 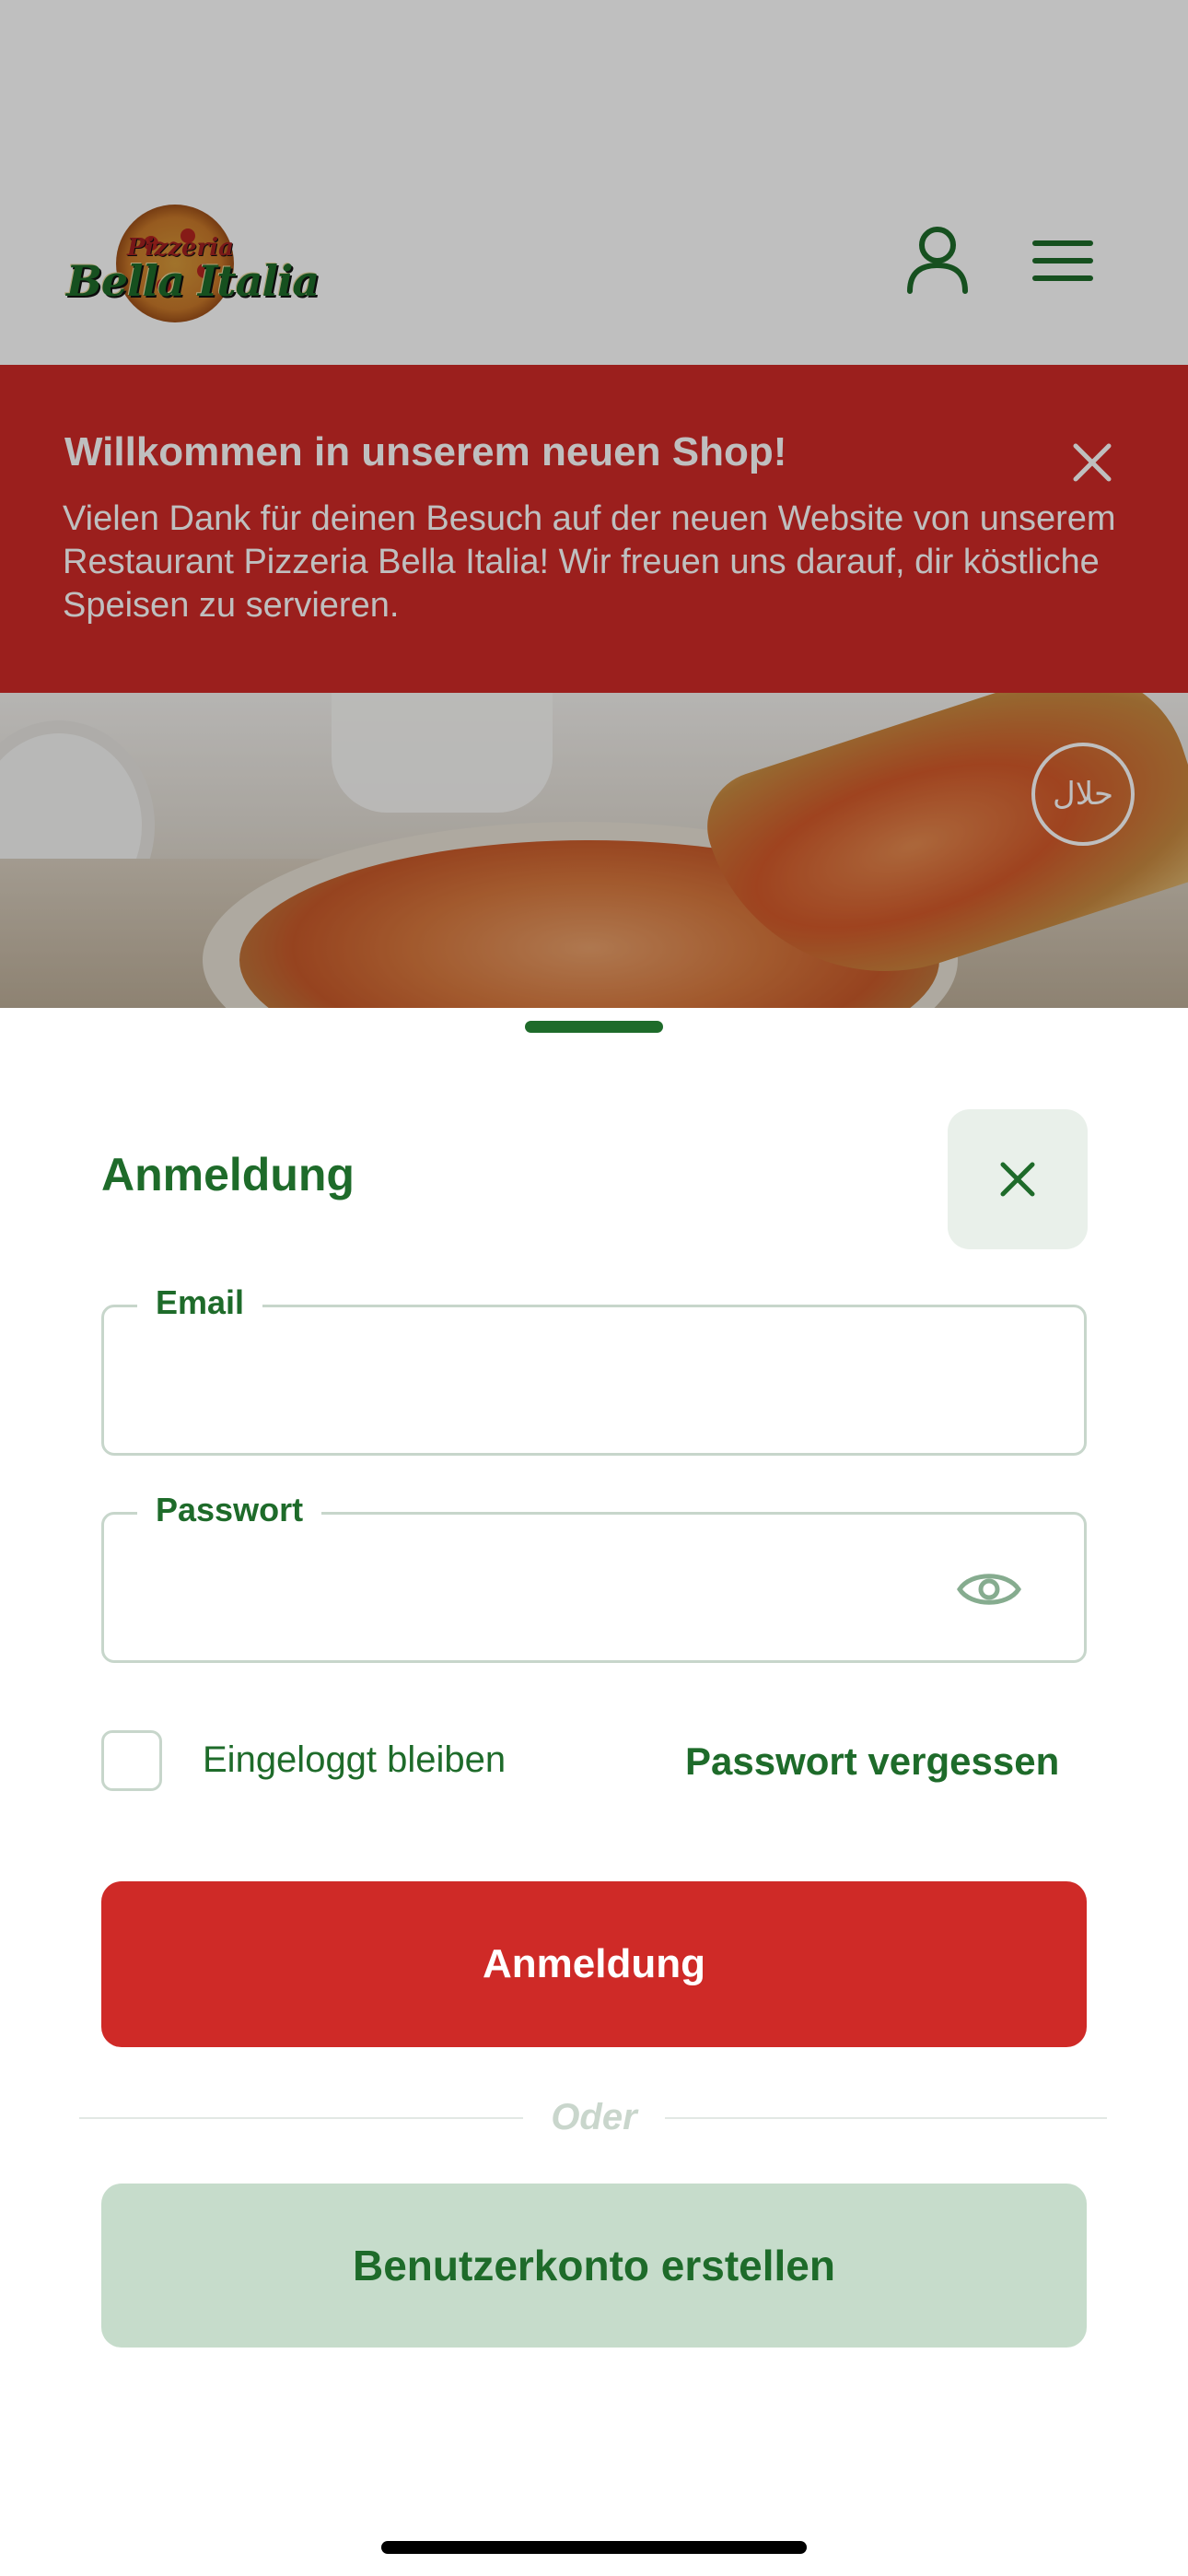 What do you see at coordinates (557, 1589) in the screenshot?
I see `password-input` at bounding box center [557, 1589].